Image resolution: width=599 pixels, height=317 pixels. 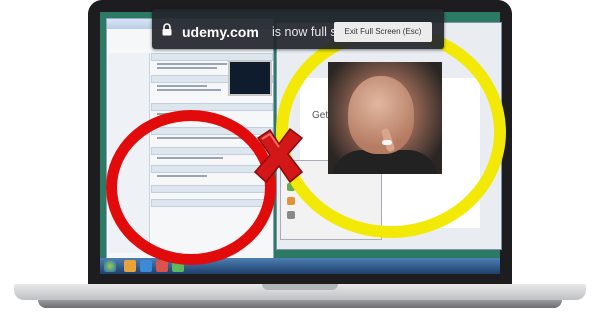 I want to click on detail-section-display, so click(x=212, y=107).